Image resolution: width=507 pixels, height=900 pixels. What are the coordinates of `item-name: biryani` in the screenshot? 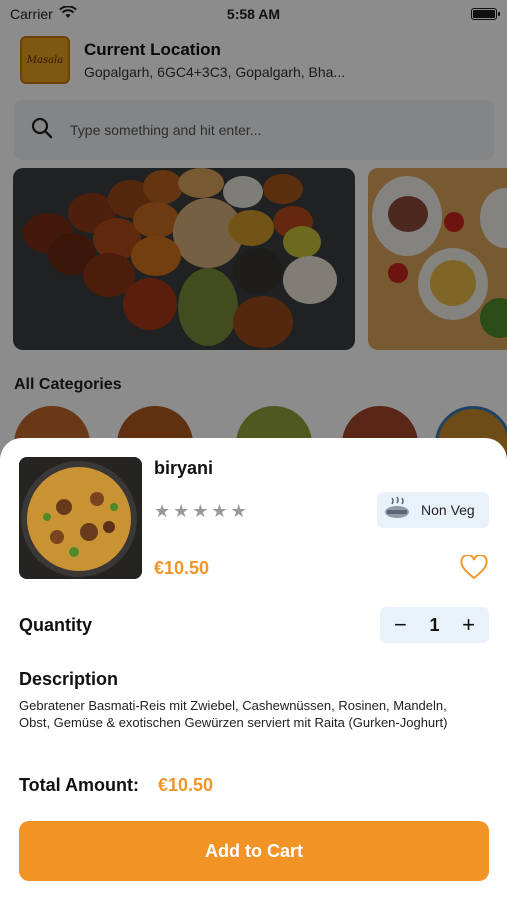 It's located at (184, 468).